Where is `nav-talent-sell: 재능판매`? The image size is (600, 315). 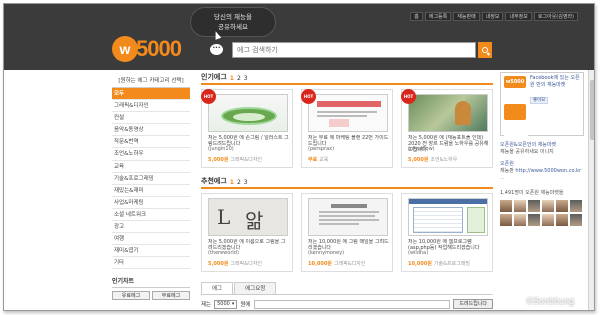 nav-talent-sell: 재능판매 is located at coordinates (466, 16).